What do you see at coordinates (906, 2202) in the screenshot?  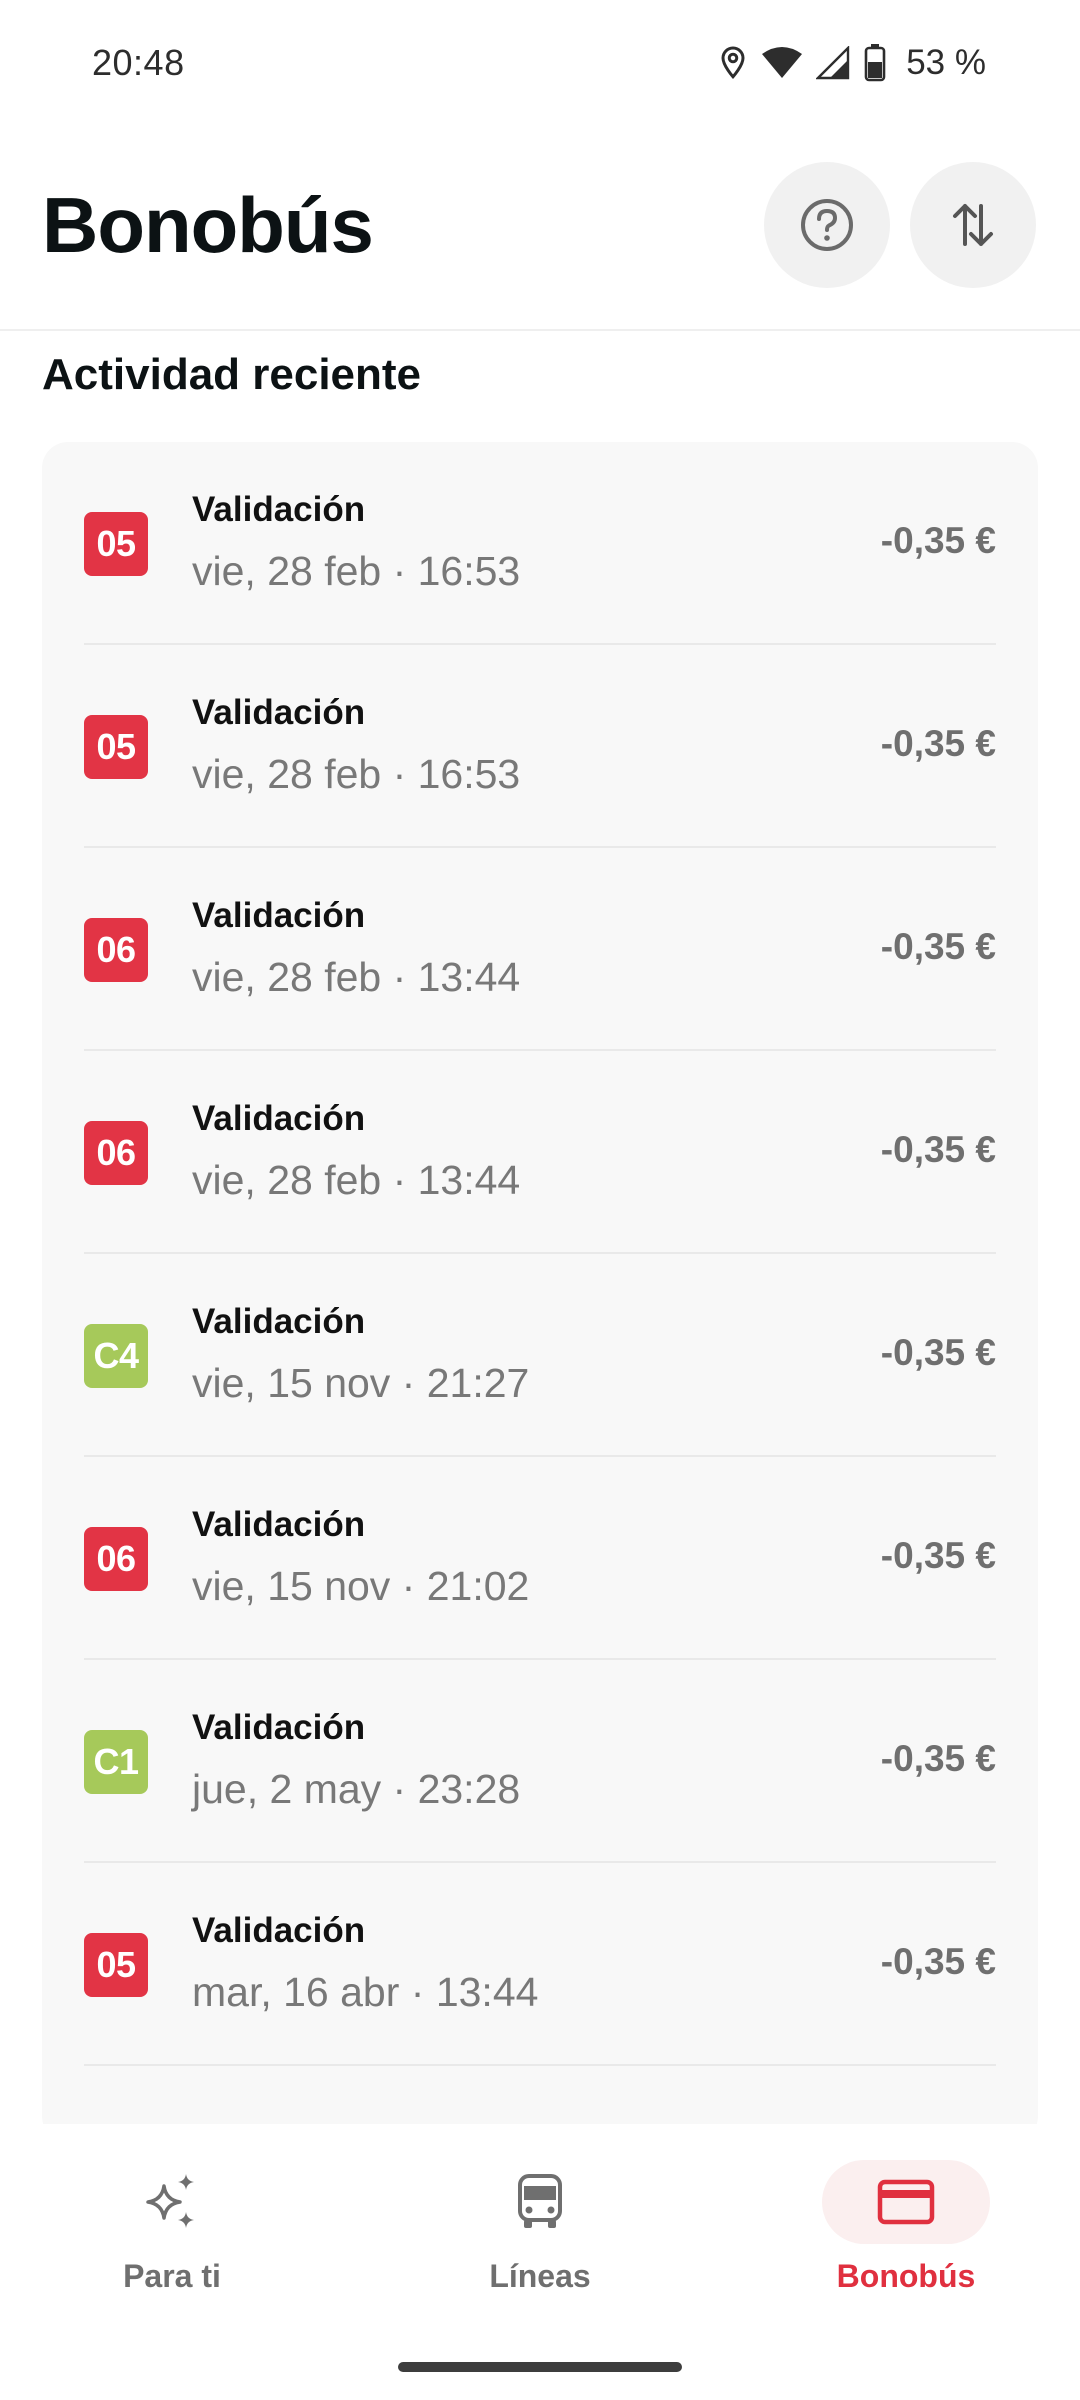 I see `card-icon` at bounding box center [906, 2202].